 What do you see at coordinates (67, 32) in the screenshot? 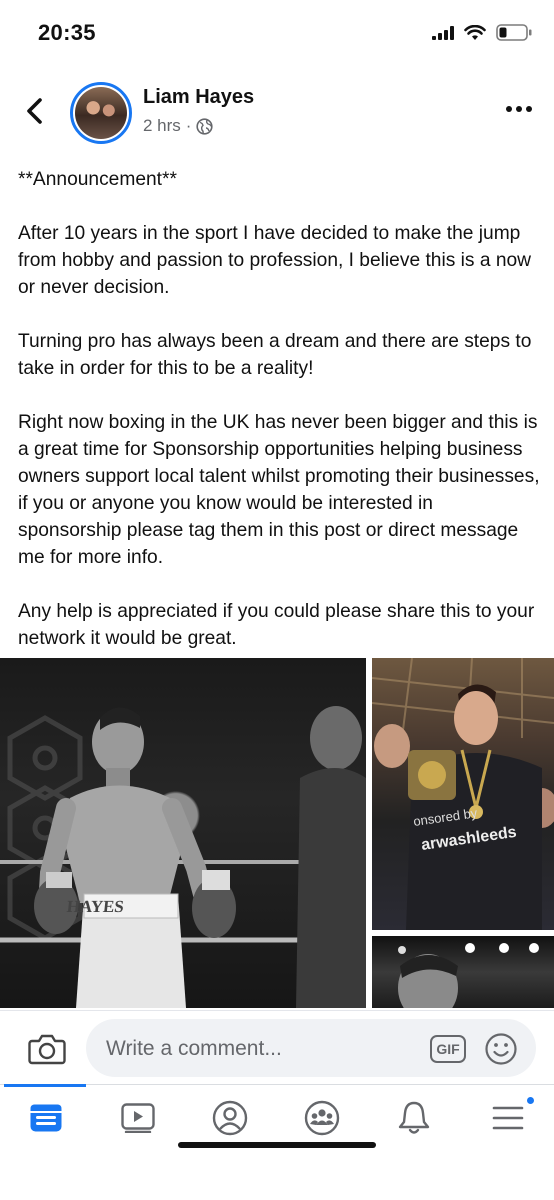
I see `status-time: 20:35` at bounding box center [67, 32].